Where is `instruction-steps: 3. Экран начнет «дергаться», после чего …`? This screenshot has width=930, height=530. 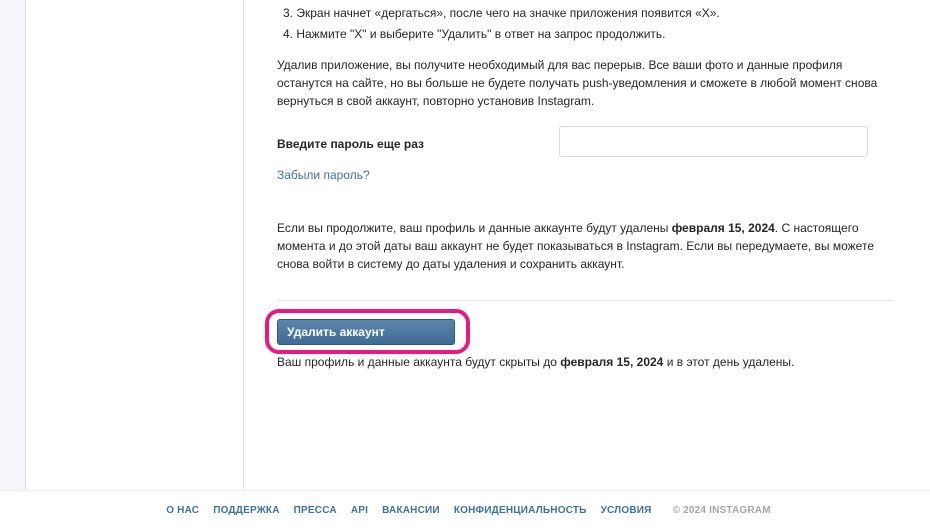
instruction-steps: 3. Экран начнет «дергаться», после чего … is located at coordinates (501, 24).